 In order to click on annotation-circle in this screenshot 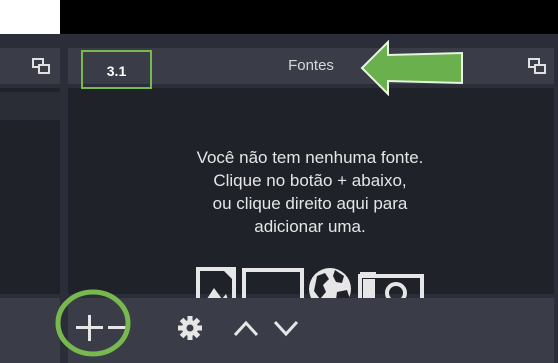, I will do `click(93, 323)`.